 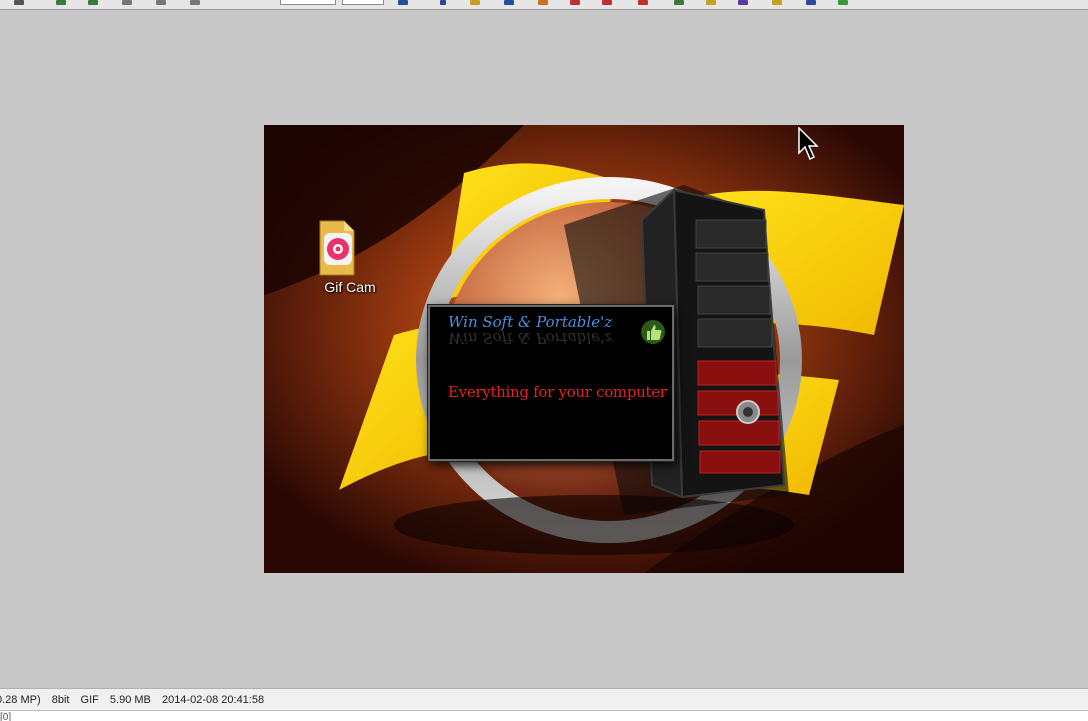 What do you see at coordinates (530, 338) in the screenshot?
I see `promo-title-reflection: Win Soft & Portable'z` at bounding box center [530, 338].